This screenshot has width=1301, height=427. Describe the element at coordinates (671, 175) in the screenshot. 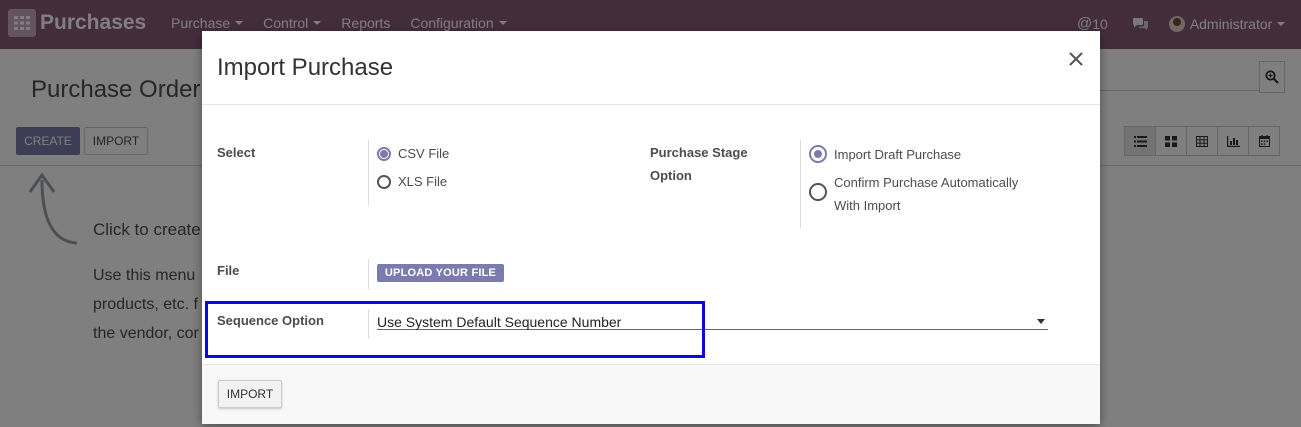

I see `purchase-stage-label-line2: Option` at that location.